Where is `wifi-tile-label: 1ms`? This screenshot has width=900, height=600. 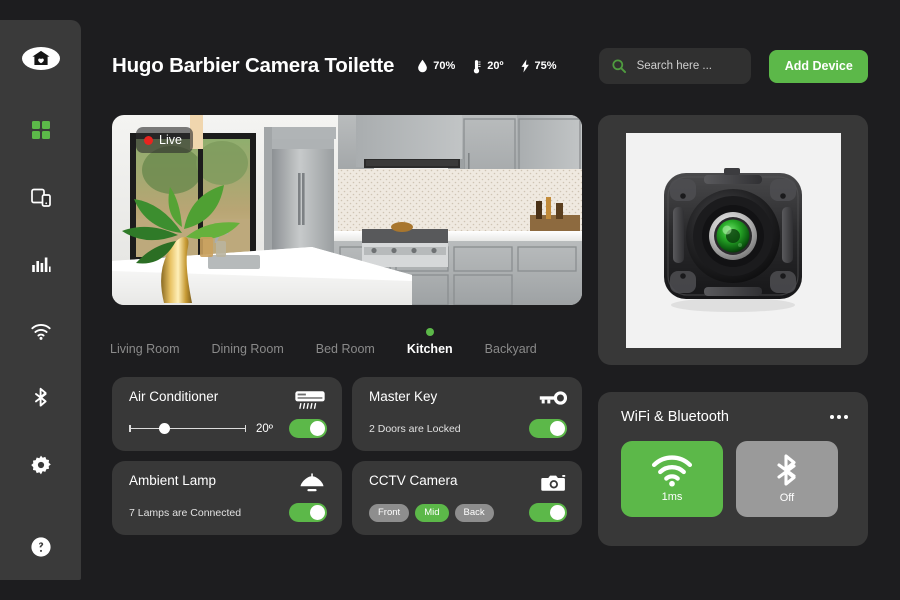 wifi-tile-label: 1ms is located at coordinates (672, 497).